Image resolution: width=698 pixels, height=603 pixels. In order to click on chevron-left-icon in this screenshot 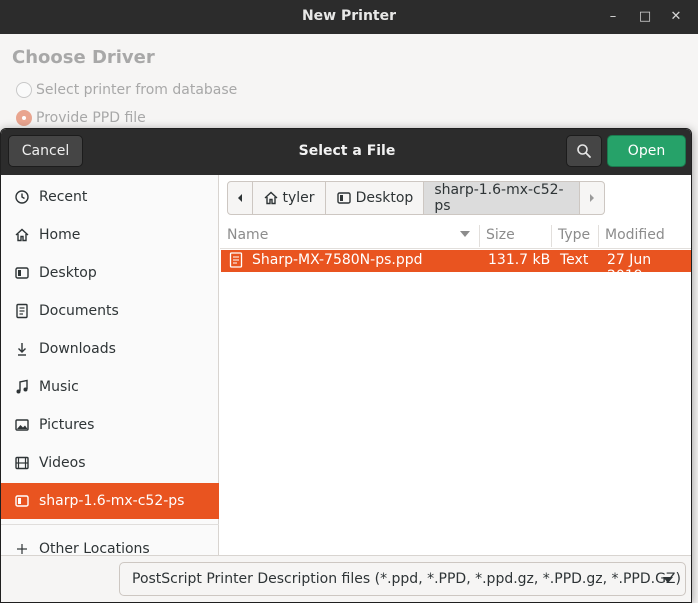, I will do `click(239, 198)`.